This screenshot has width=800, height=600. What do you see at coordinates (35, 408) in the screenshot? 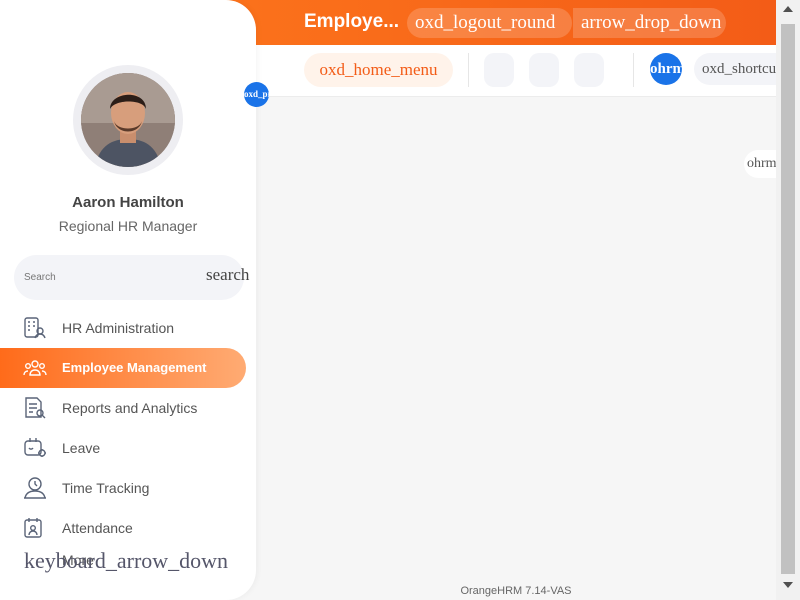
I see `report-icon` at bounding box center [35, 408].